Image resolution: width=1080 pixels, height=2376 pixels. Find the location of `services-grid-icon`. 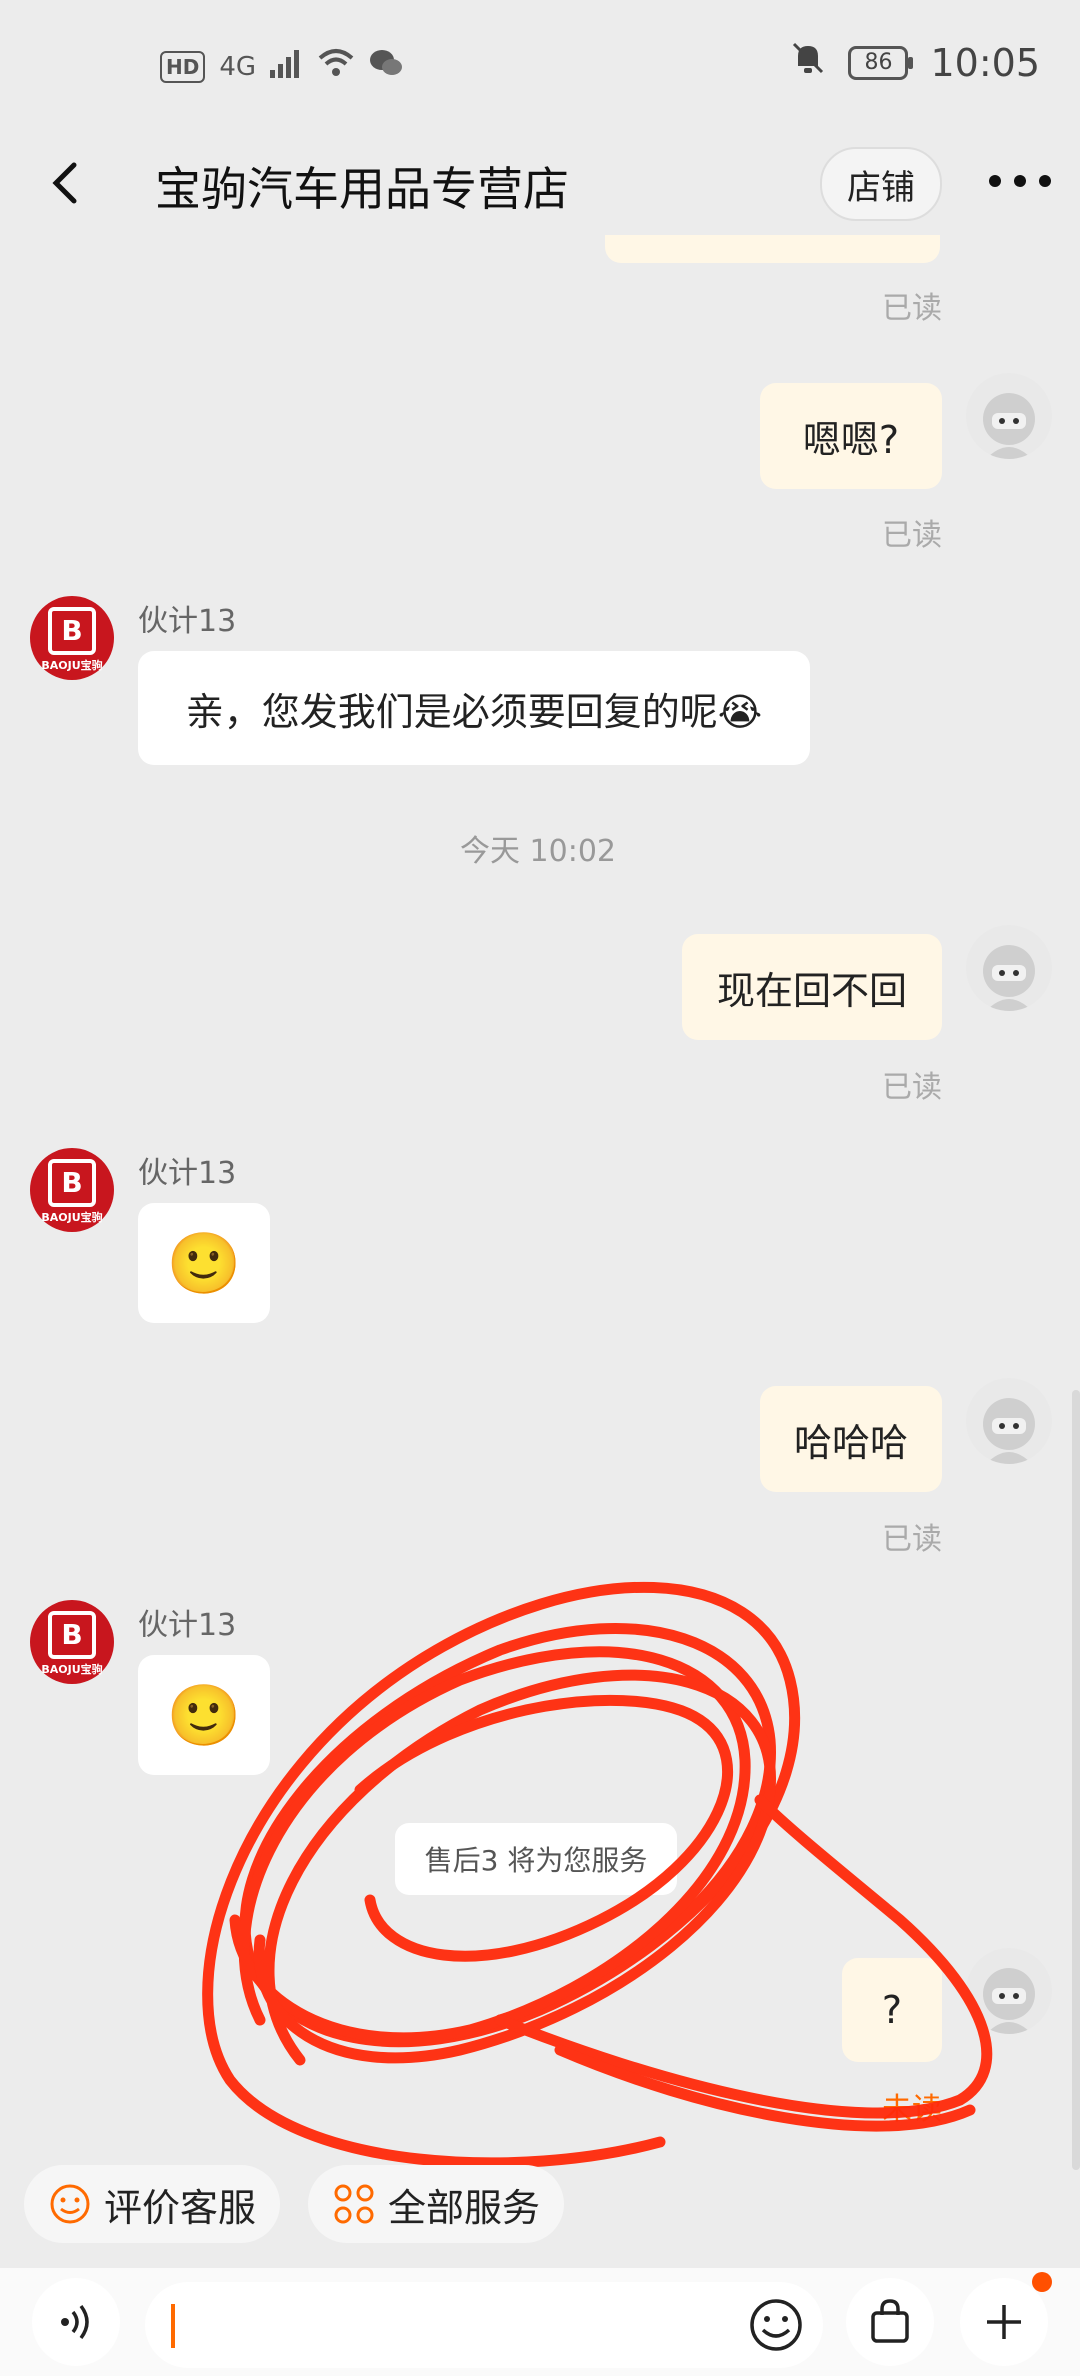

services-grid-icon is located at coordinates (354, 2204).